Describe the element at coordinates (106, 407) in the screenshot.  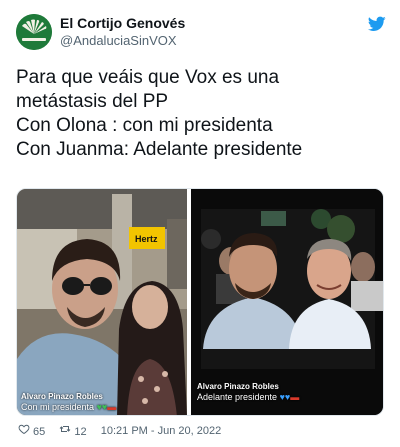
I see `green-hearts-icon: ♥♥▬` at that location.